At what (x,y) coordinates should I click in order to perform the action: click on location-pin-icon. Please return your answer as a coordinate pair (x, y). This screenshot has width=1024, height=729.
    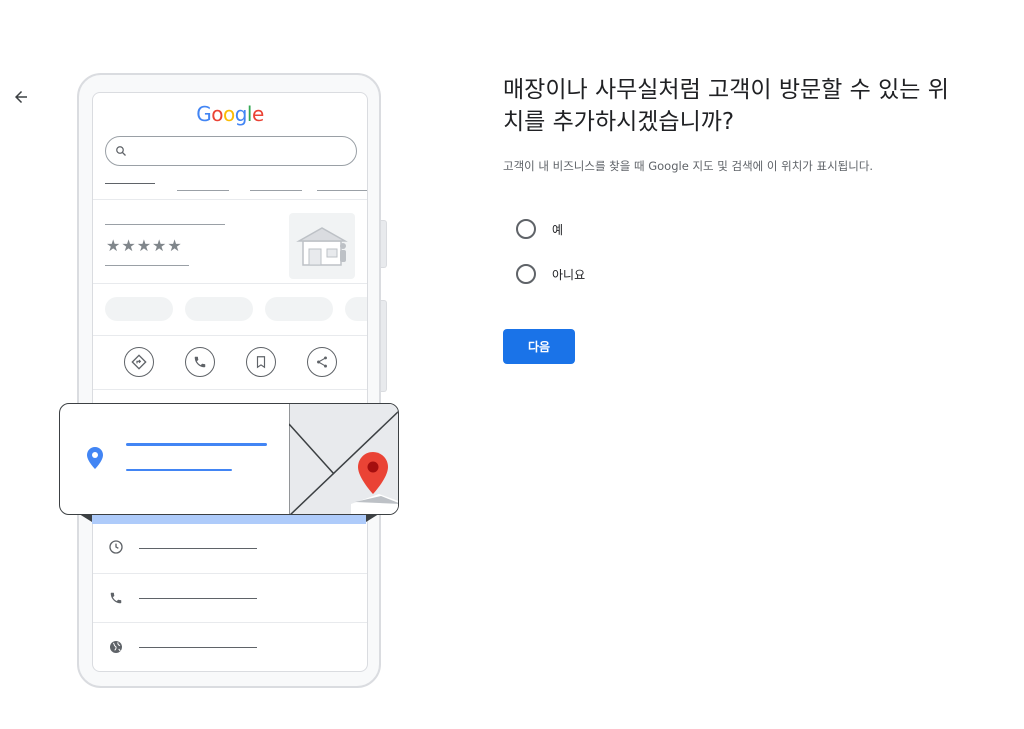
    Looking at the image, I should click on (95, 458).